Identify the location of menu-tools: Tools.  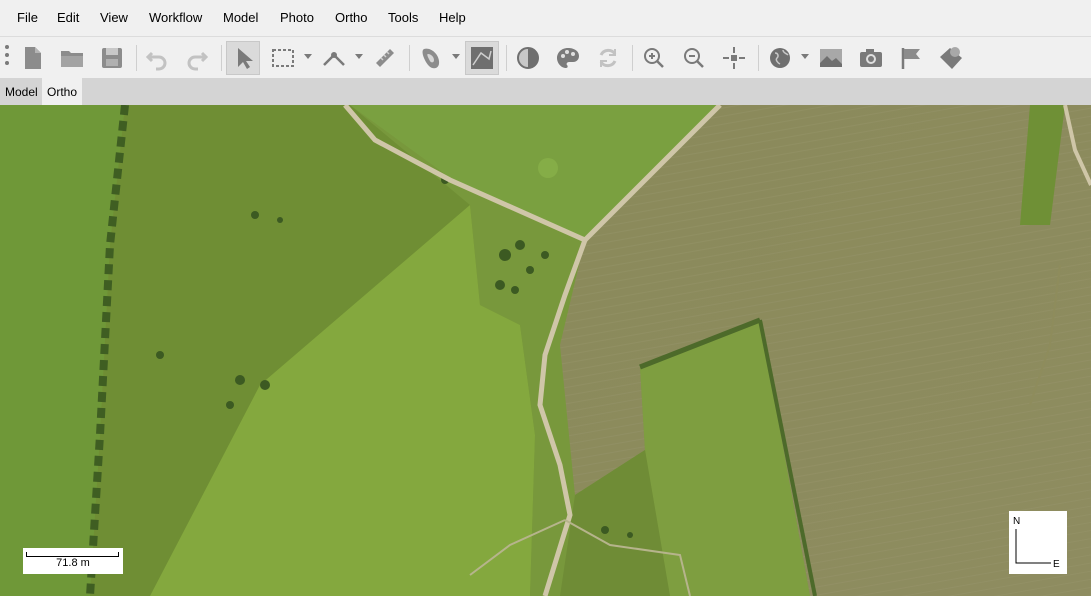
(403, 17).